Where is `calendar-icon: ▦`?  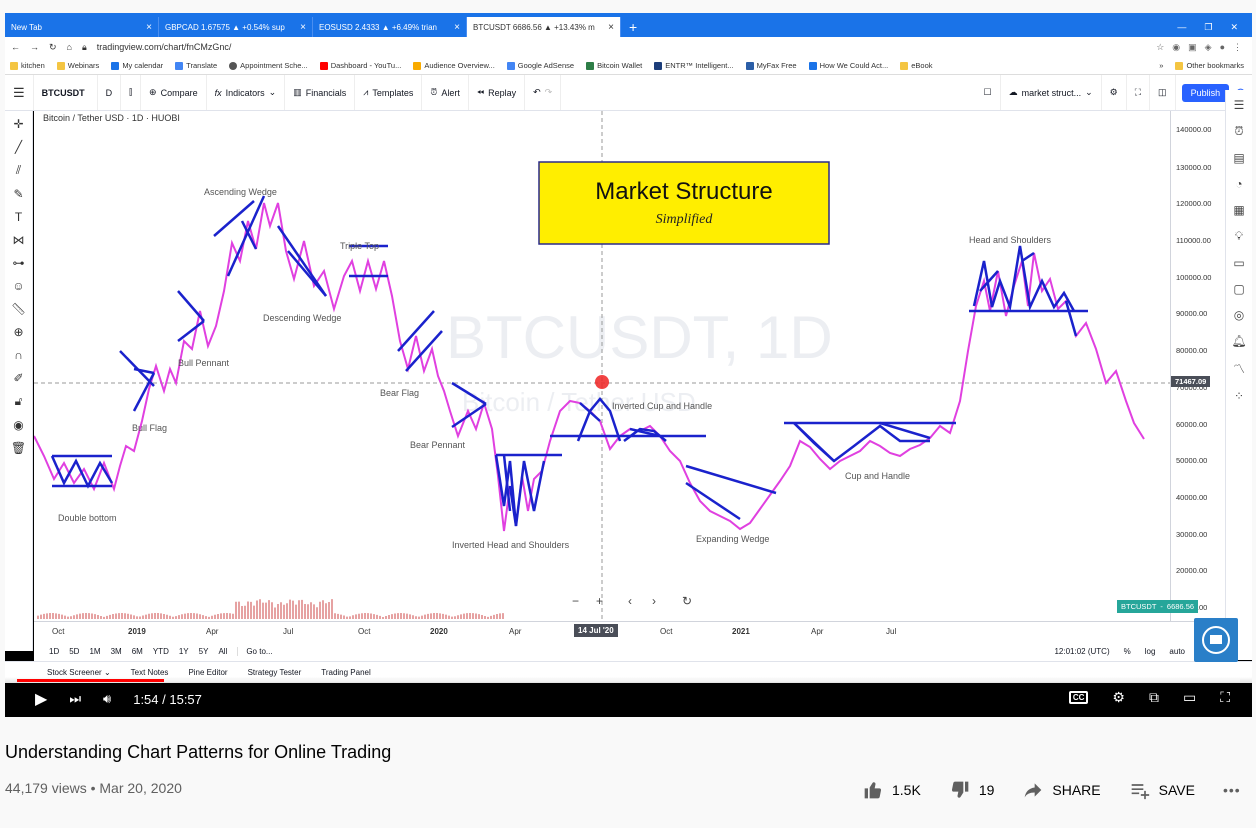
calendar-icon: ▦ is located at coordinates (1238, 210).